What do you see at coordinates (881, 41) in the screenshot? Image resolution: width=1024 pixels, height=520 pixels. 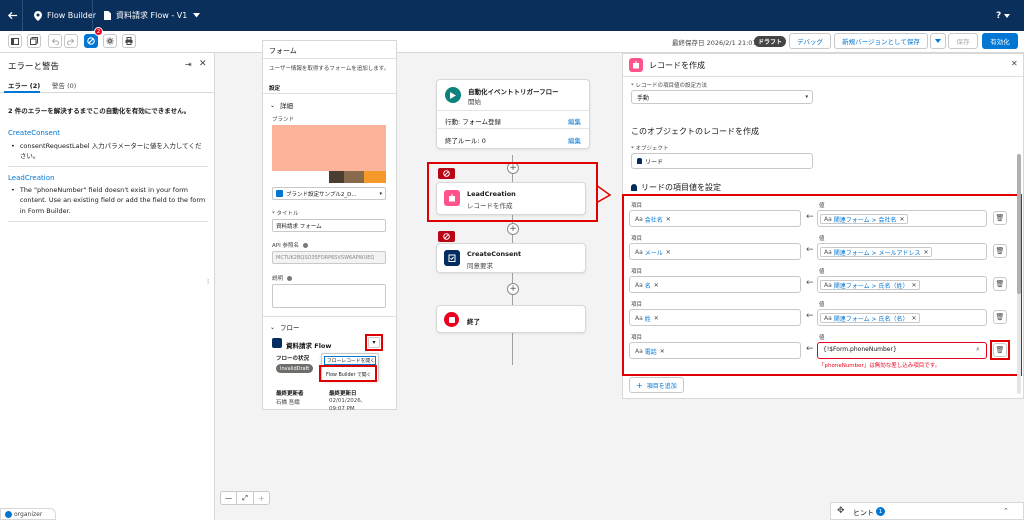 I see `save-new-version-button: 新規バージョンとして保存` at bounding box center [881, 41].